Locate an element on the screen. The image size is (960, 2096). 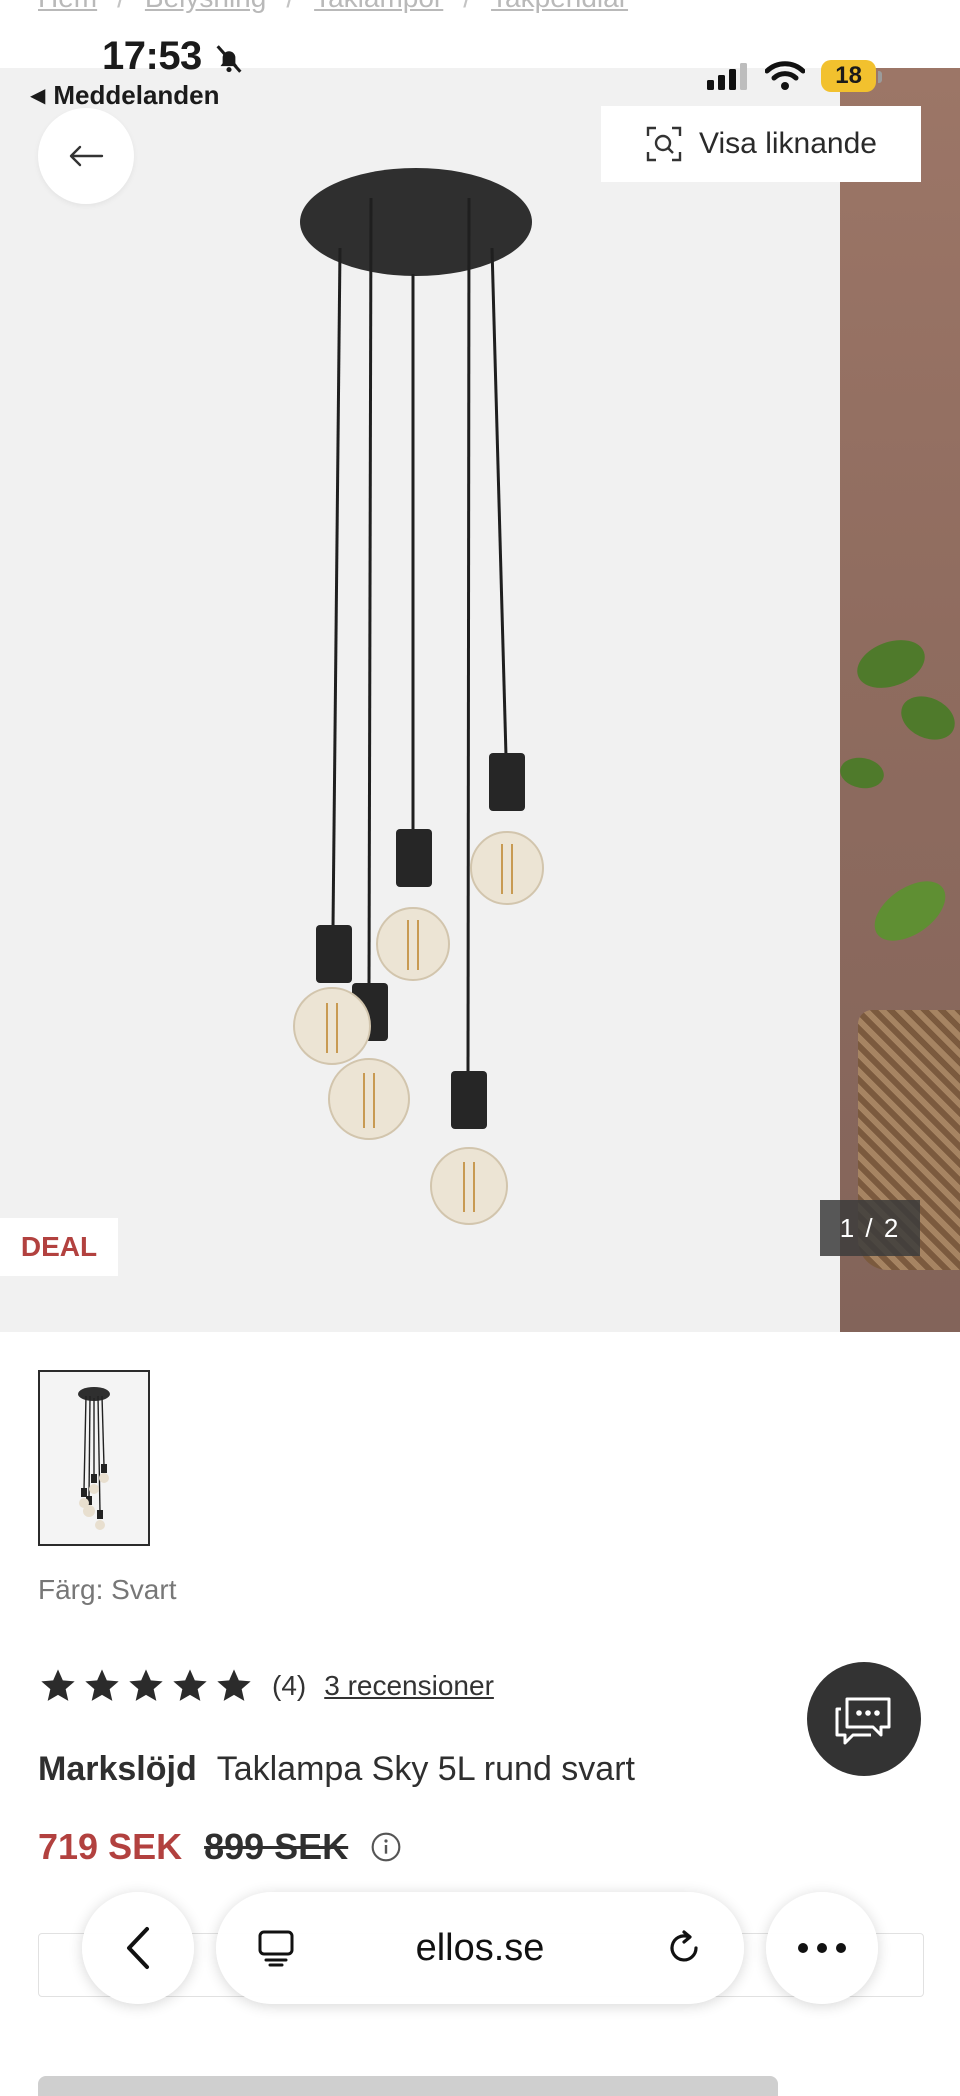
more-options-button is located at coordinates (822, 1948).